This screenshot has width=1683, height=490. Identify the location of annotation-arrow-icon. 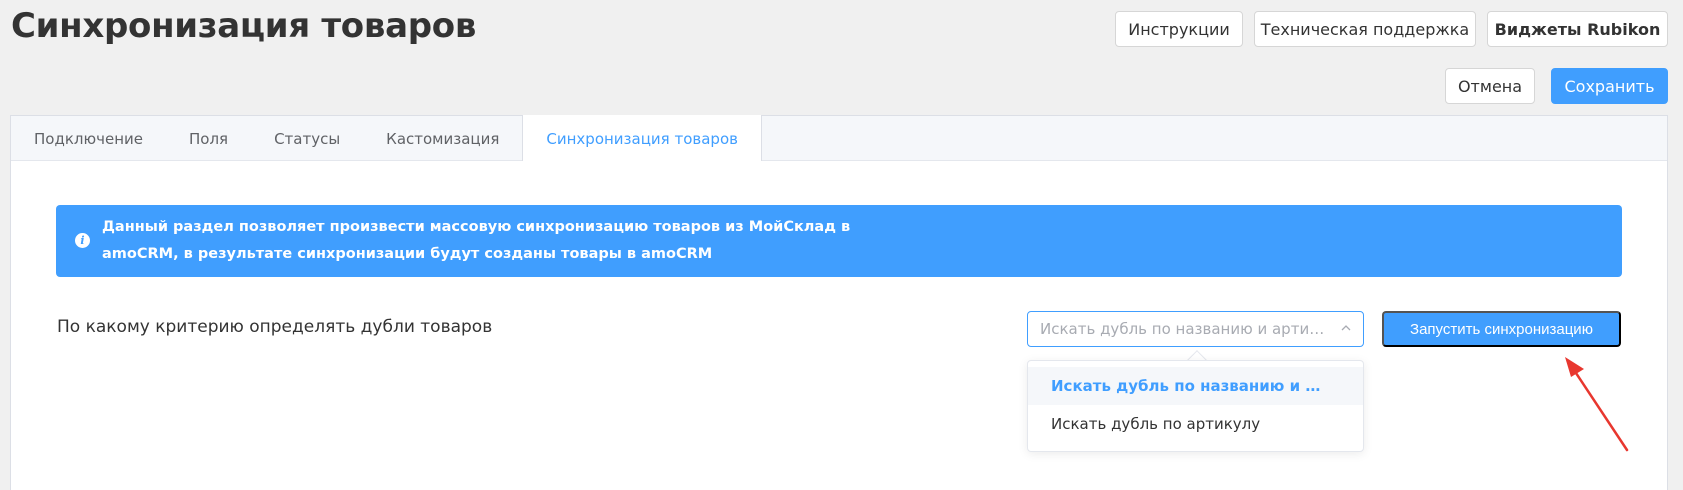
(1597, 404).